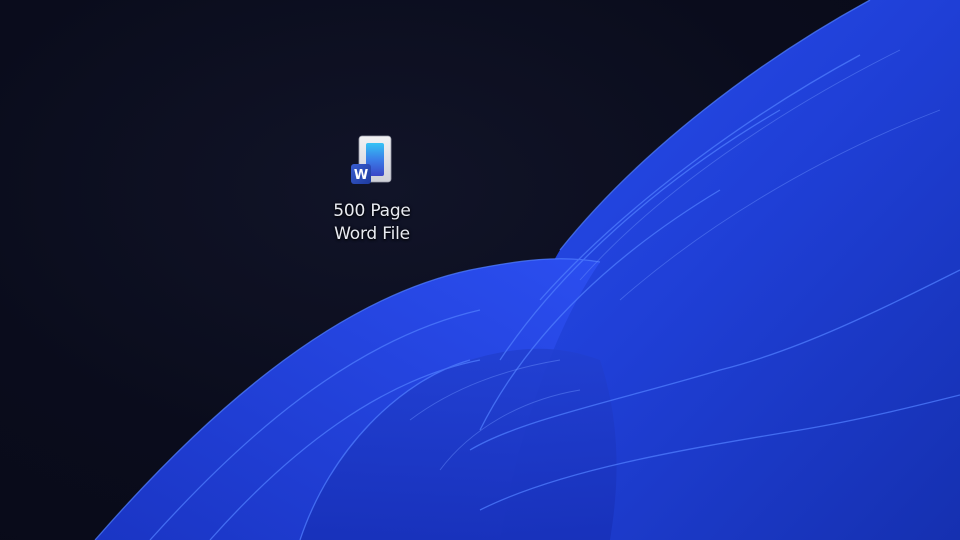 This screenshot has width=960, height=540. I want to click on svg-text: W, so click(361, 175).